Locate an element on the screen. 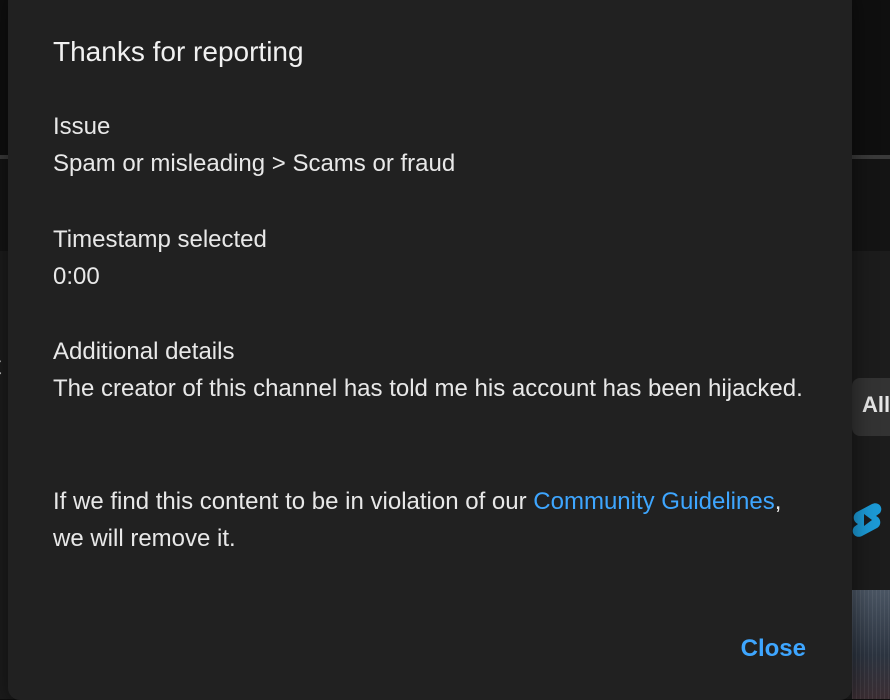  background-thumbnail-texture is located at coordinates (871, 644).